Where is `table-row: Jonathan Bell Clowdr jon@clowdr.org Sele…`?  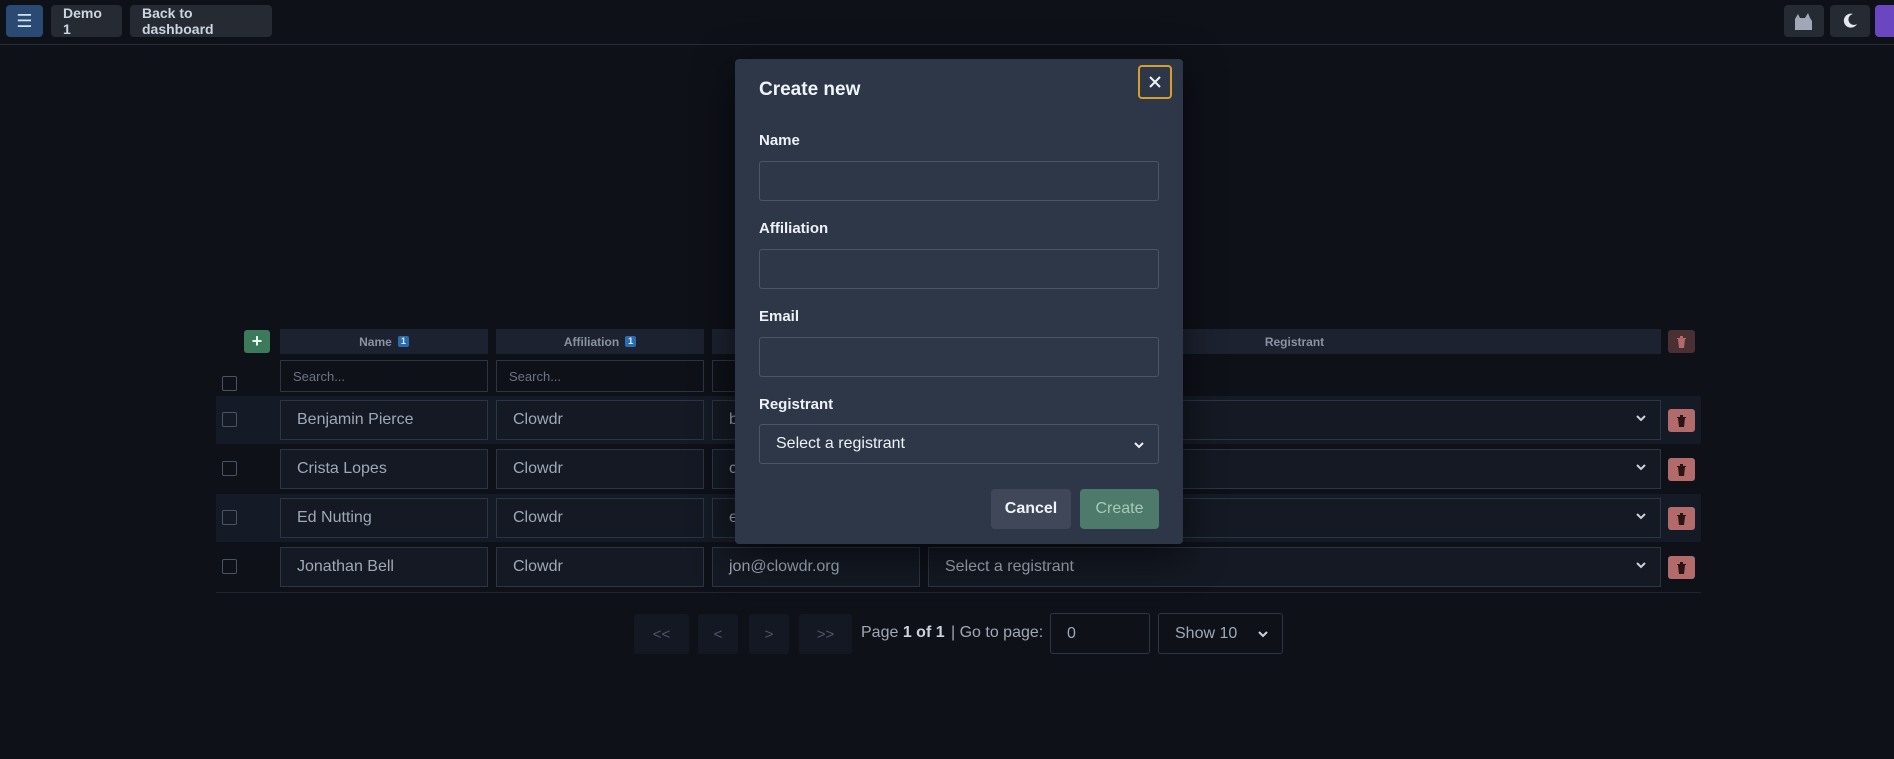
table-row: Jonathan Bell Clowdr jon@clowdr.org Sele… is located at coordinates (958, 567).